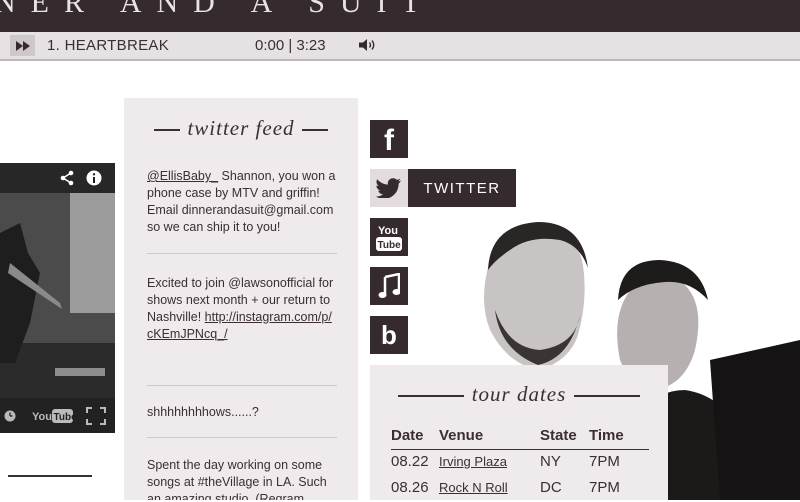  Describe the element at coordinates (50, 476) in the screenshot. I see `section-divider` at that location.